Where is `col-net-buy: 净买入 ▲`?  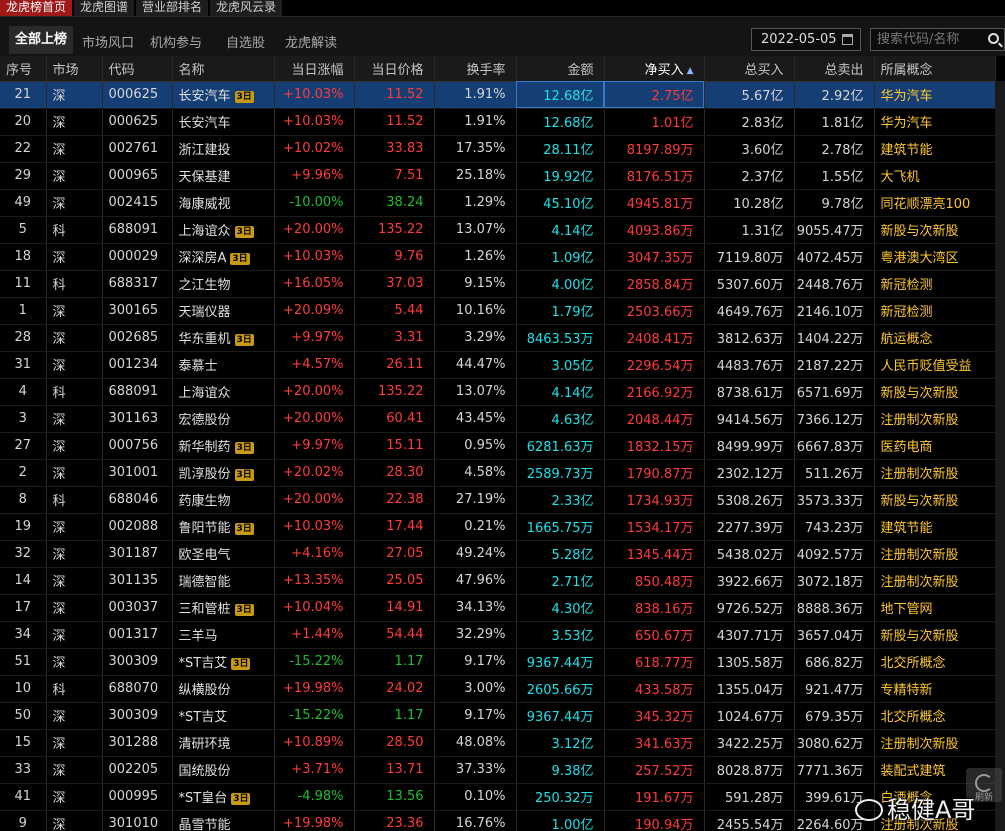 col-net-buy: 净买入 ▲ is located at coordinates (654, 69).